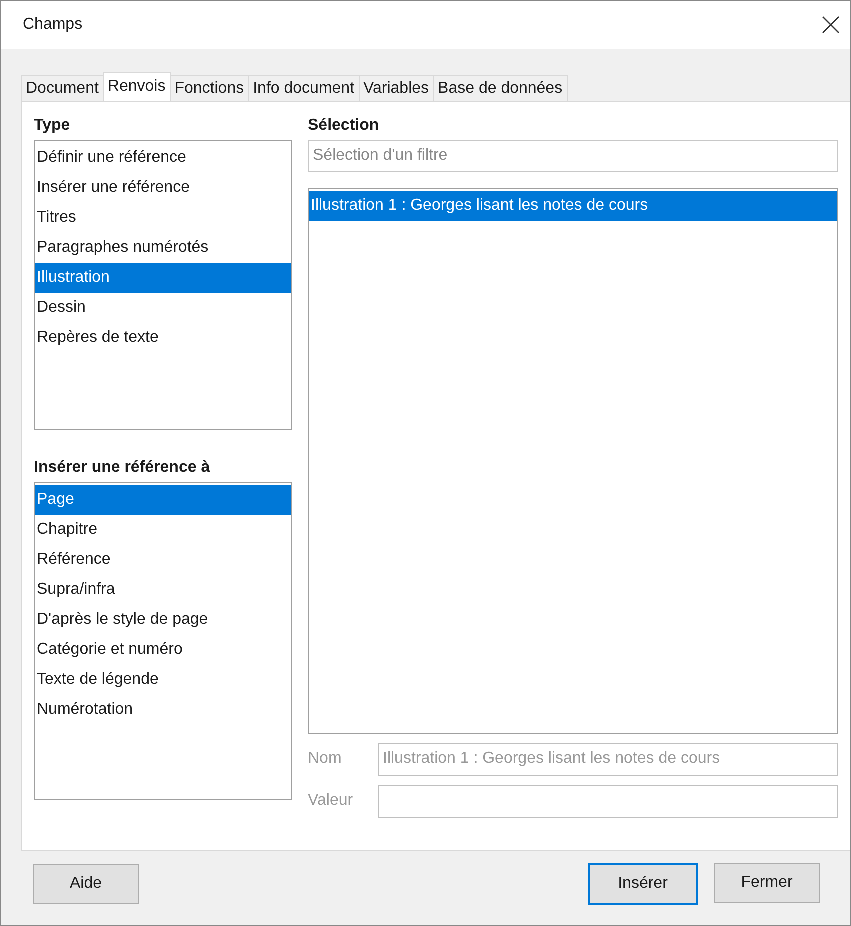 The width and height of the screenshot is (851, 926). What do you see at coordinates (53, 126) in the screenshot?
I see `section-heading: Type` at bounding box center [53, 126].